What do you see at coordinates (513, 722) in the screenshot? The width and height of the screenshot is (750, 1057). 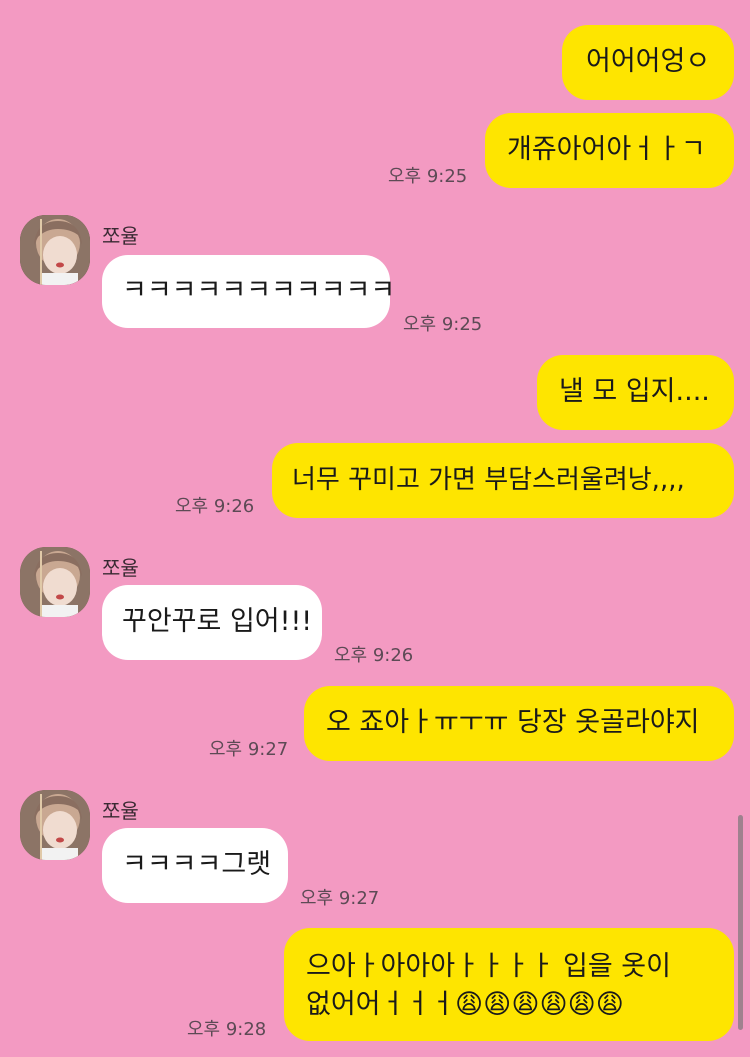 I see `message-text: 오 죠아ㅏㅠㅜㅠ 당장 옷골라야지` at bounding box center [513, 722].